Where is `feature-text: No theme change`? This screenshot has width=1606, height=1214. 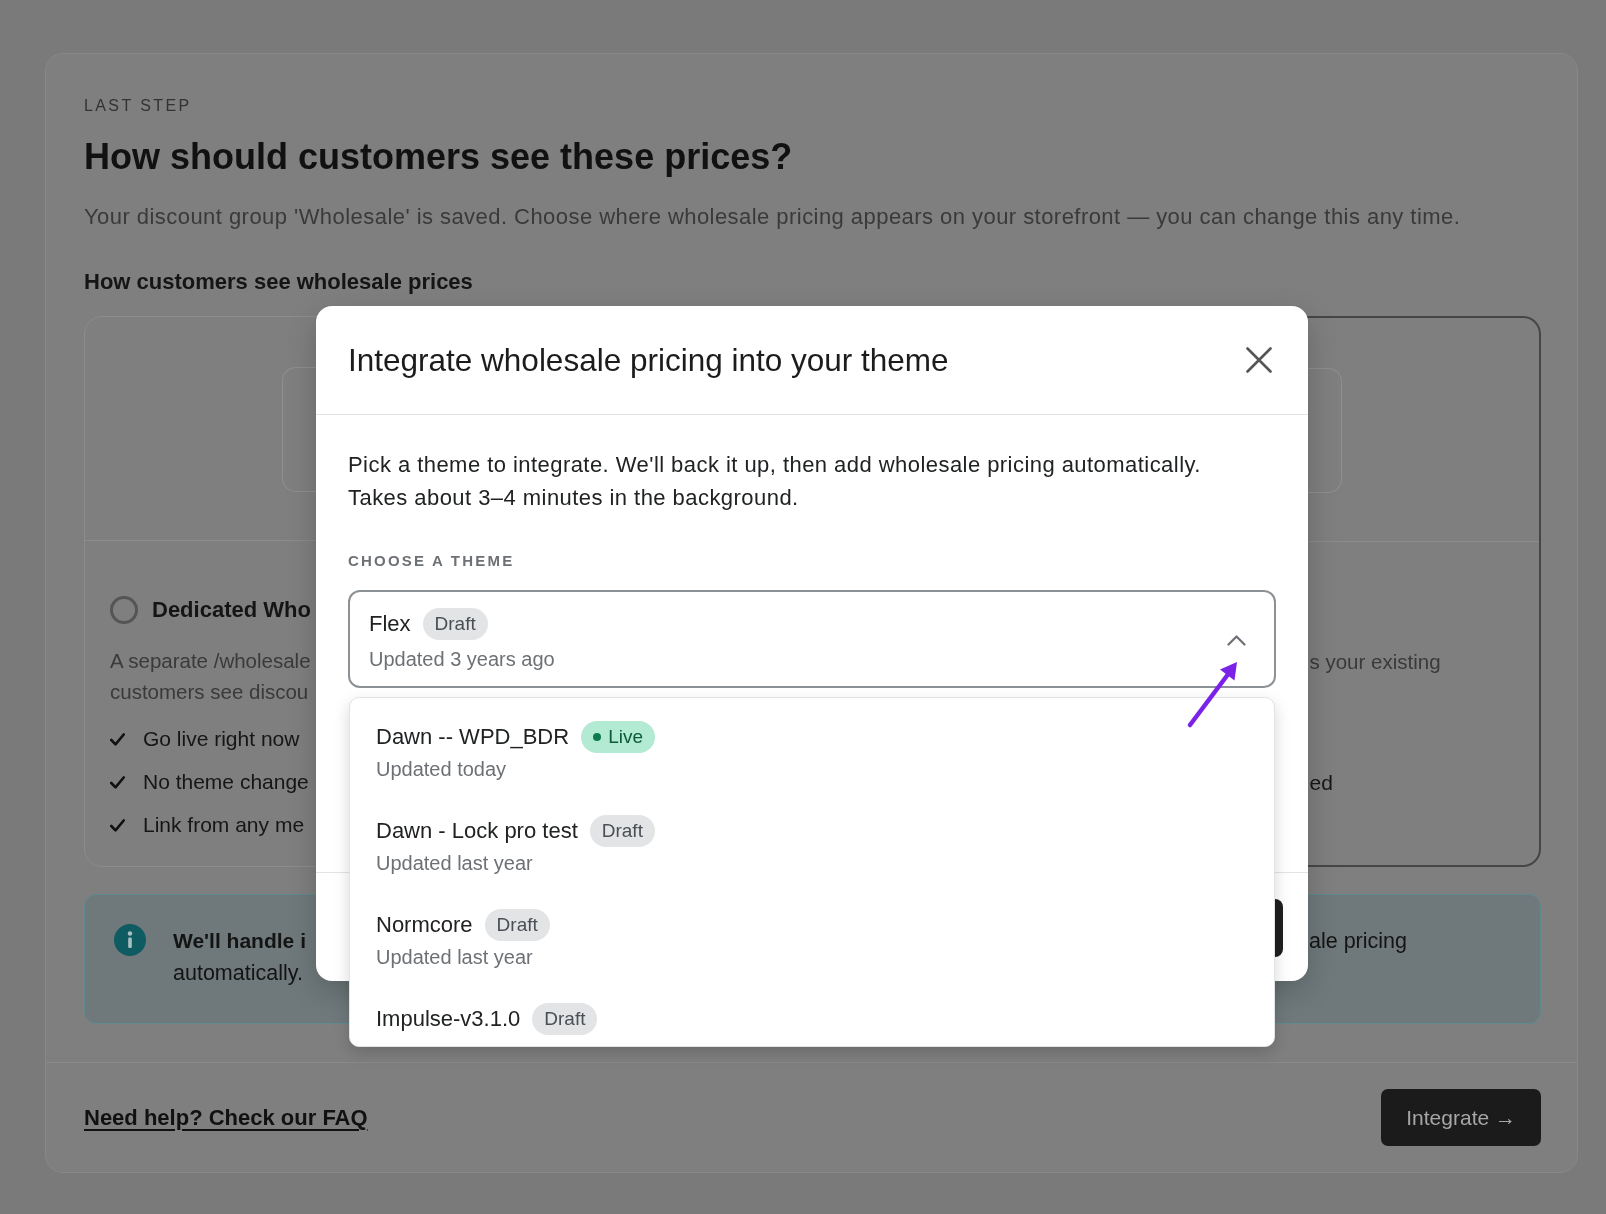 feature-text: No theme change is located at coordinates (226, 782).